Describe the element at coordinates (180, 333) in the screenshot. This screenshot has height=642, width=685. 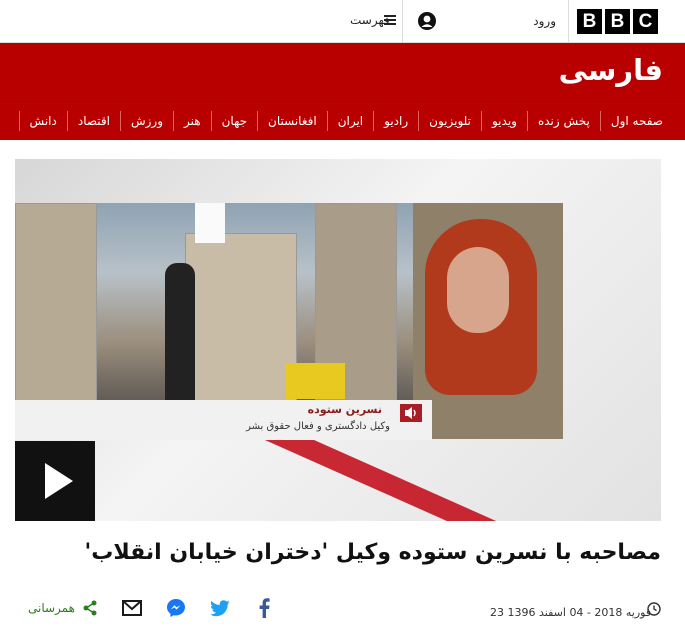
I see `woman-figure-image` at that location.